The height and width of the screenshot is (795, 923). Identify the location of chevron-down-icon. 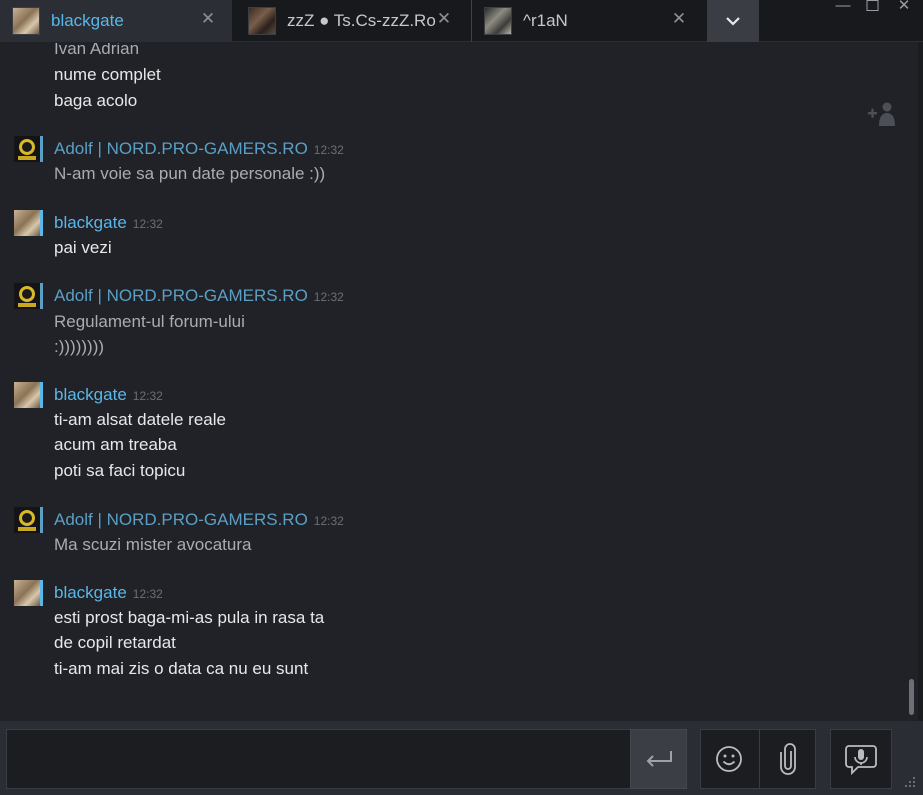
(733, 21).